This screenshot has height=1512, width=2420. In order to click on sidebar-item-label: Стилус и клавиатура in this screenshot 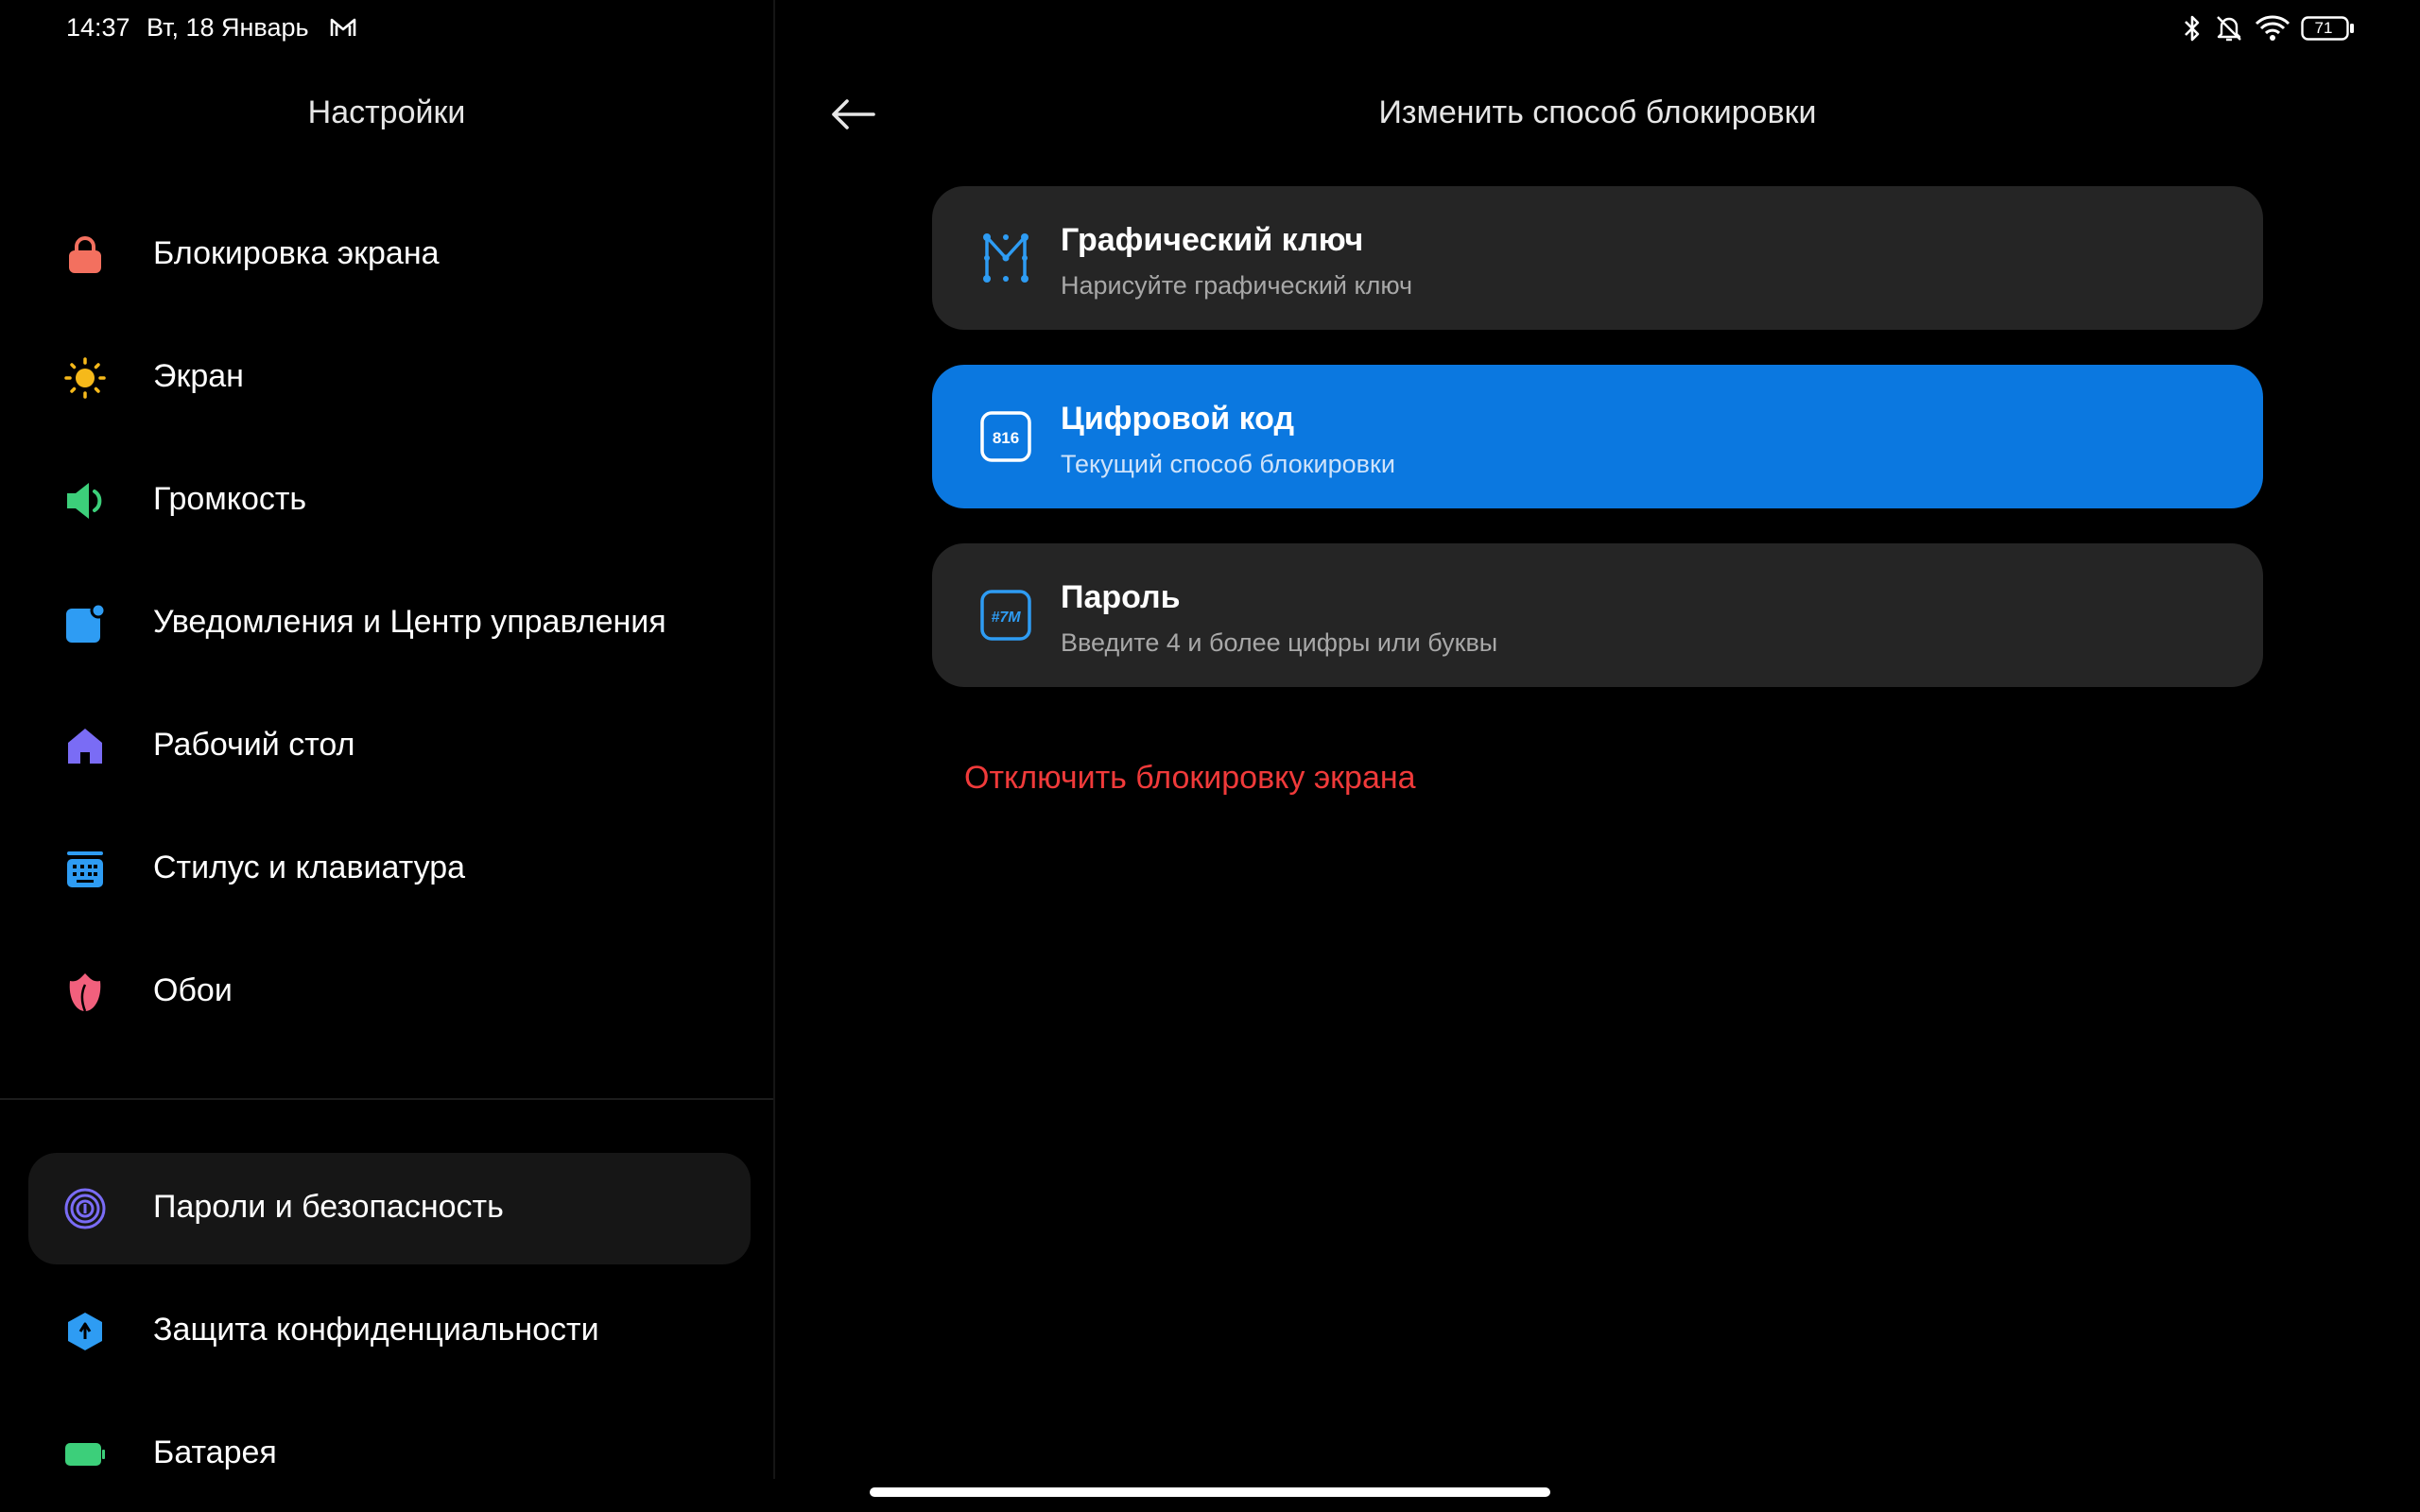, I will do `click(309, 867)`.